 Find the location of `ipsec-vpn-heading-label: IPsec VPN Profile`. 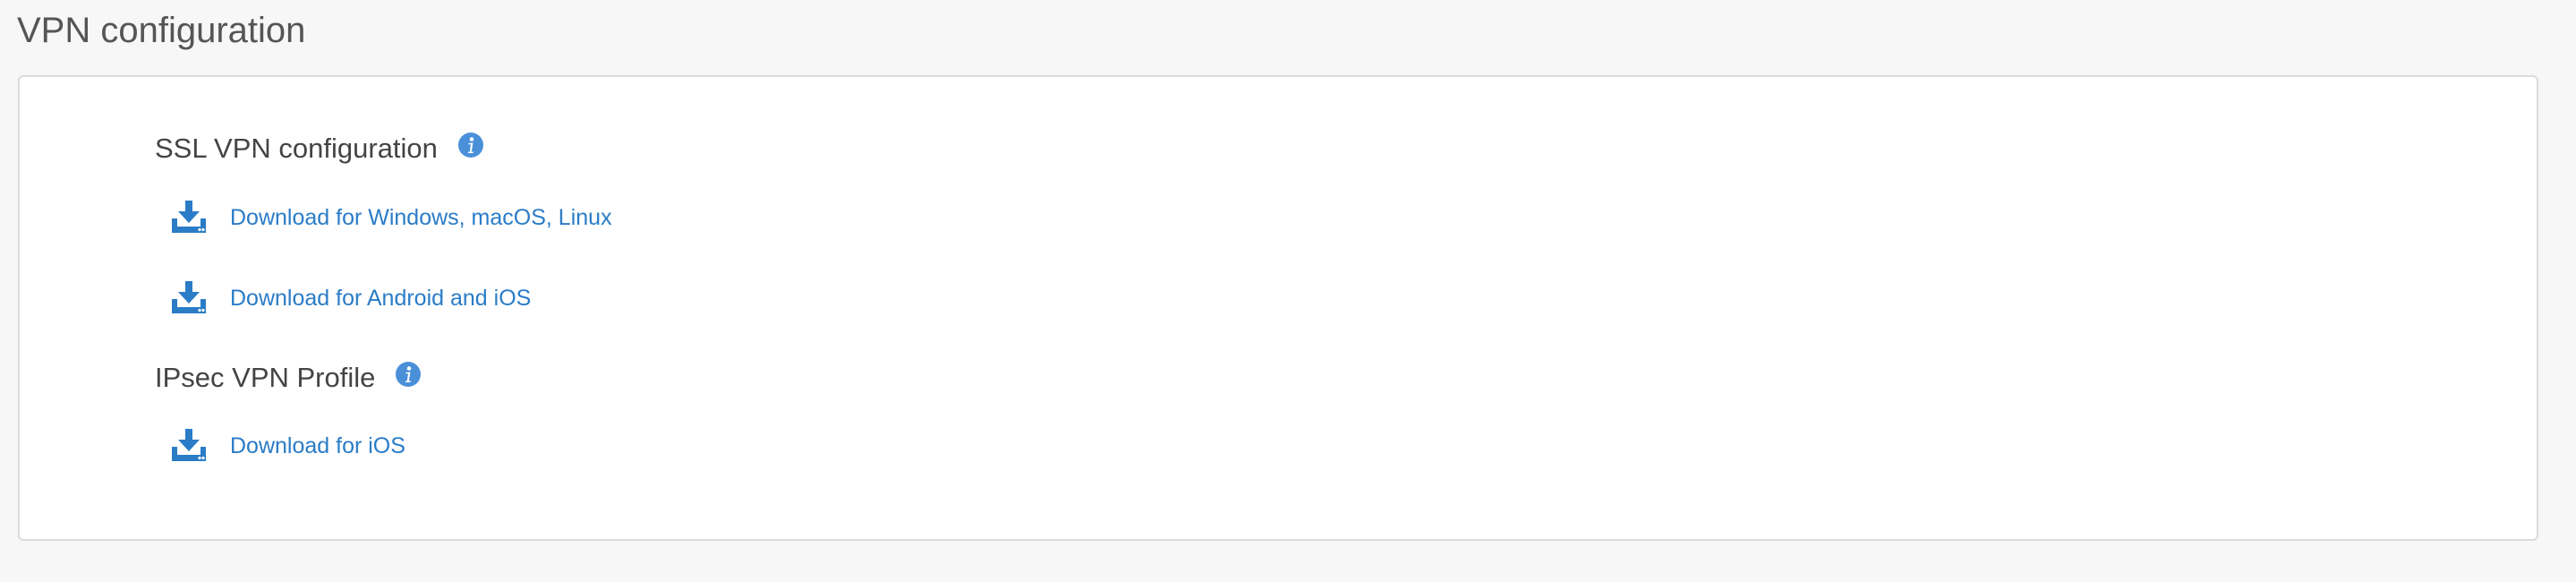

ipsec-vpn-heading-label: IPsec VPN Profile is located at coordinates (265, 377).